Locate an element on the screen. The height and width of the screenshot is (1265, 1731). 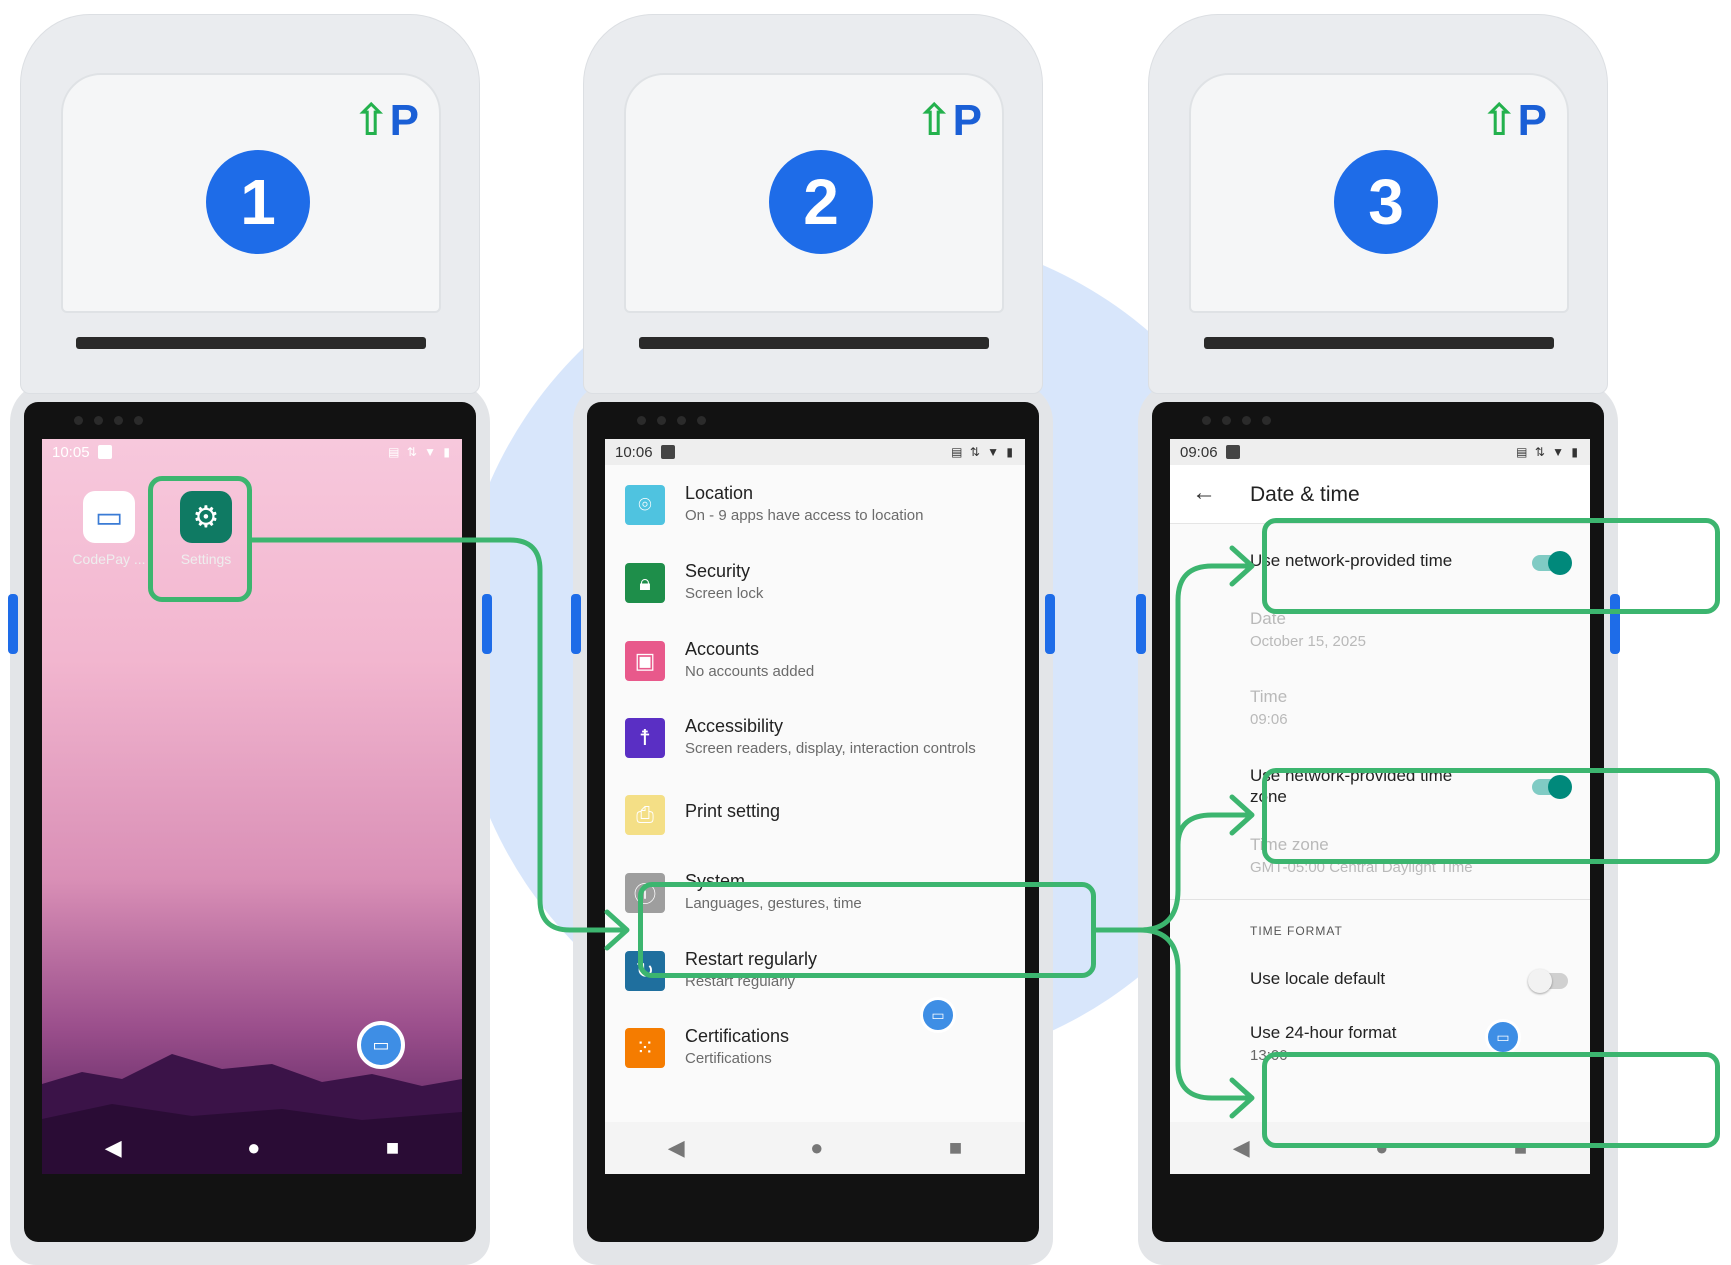
card-icon: ▭ is located at coordinates (109, 517).